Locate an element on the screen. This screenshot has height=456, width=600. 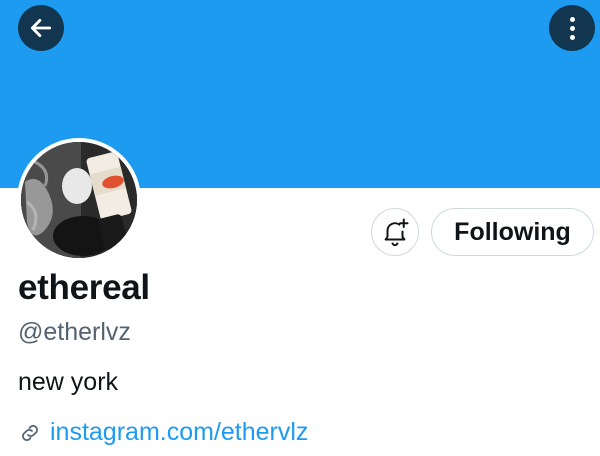
profile-avatar is located at coordinates (79, 200).